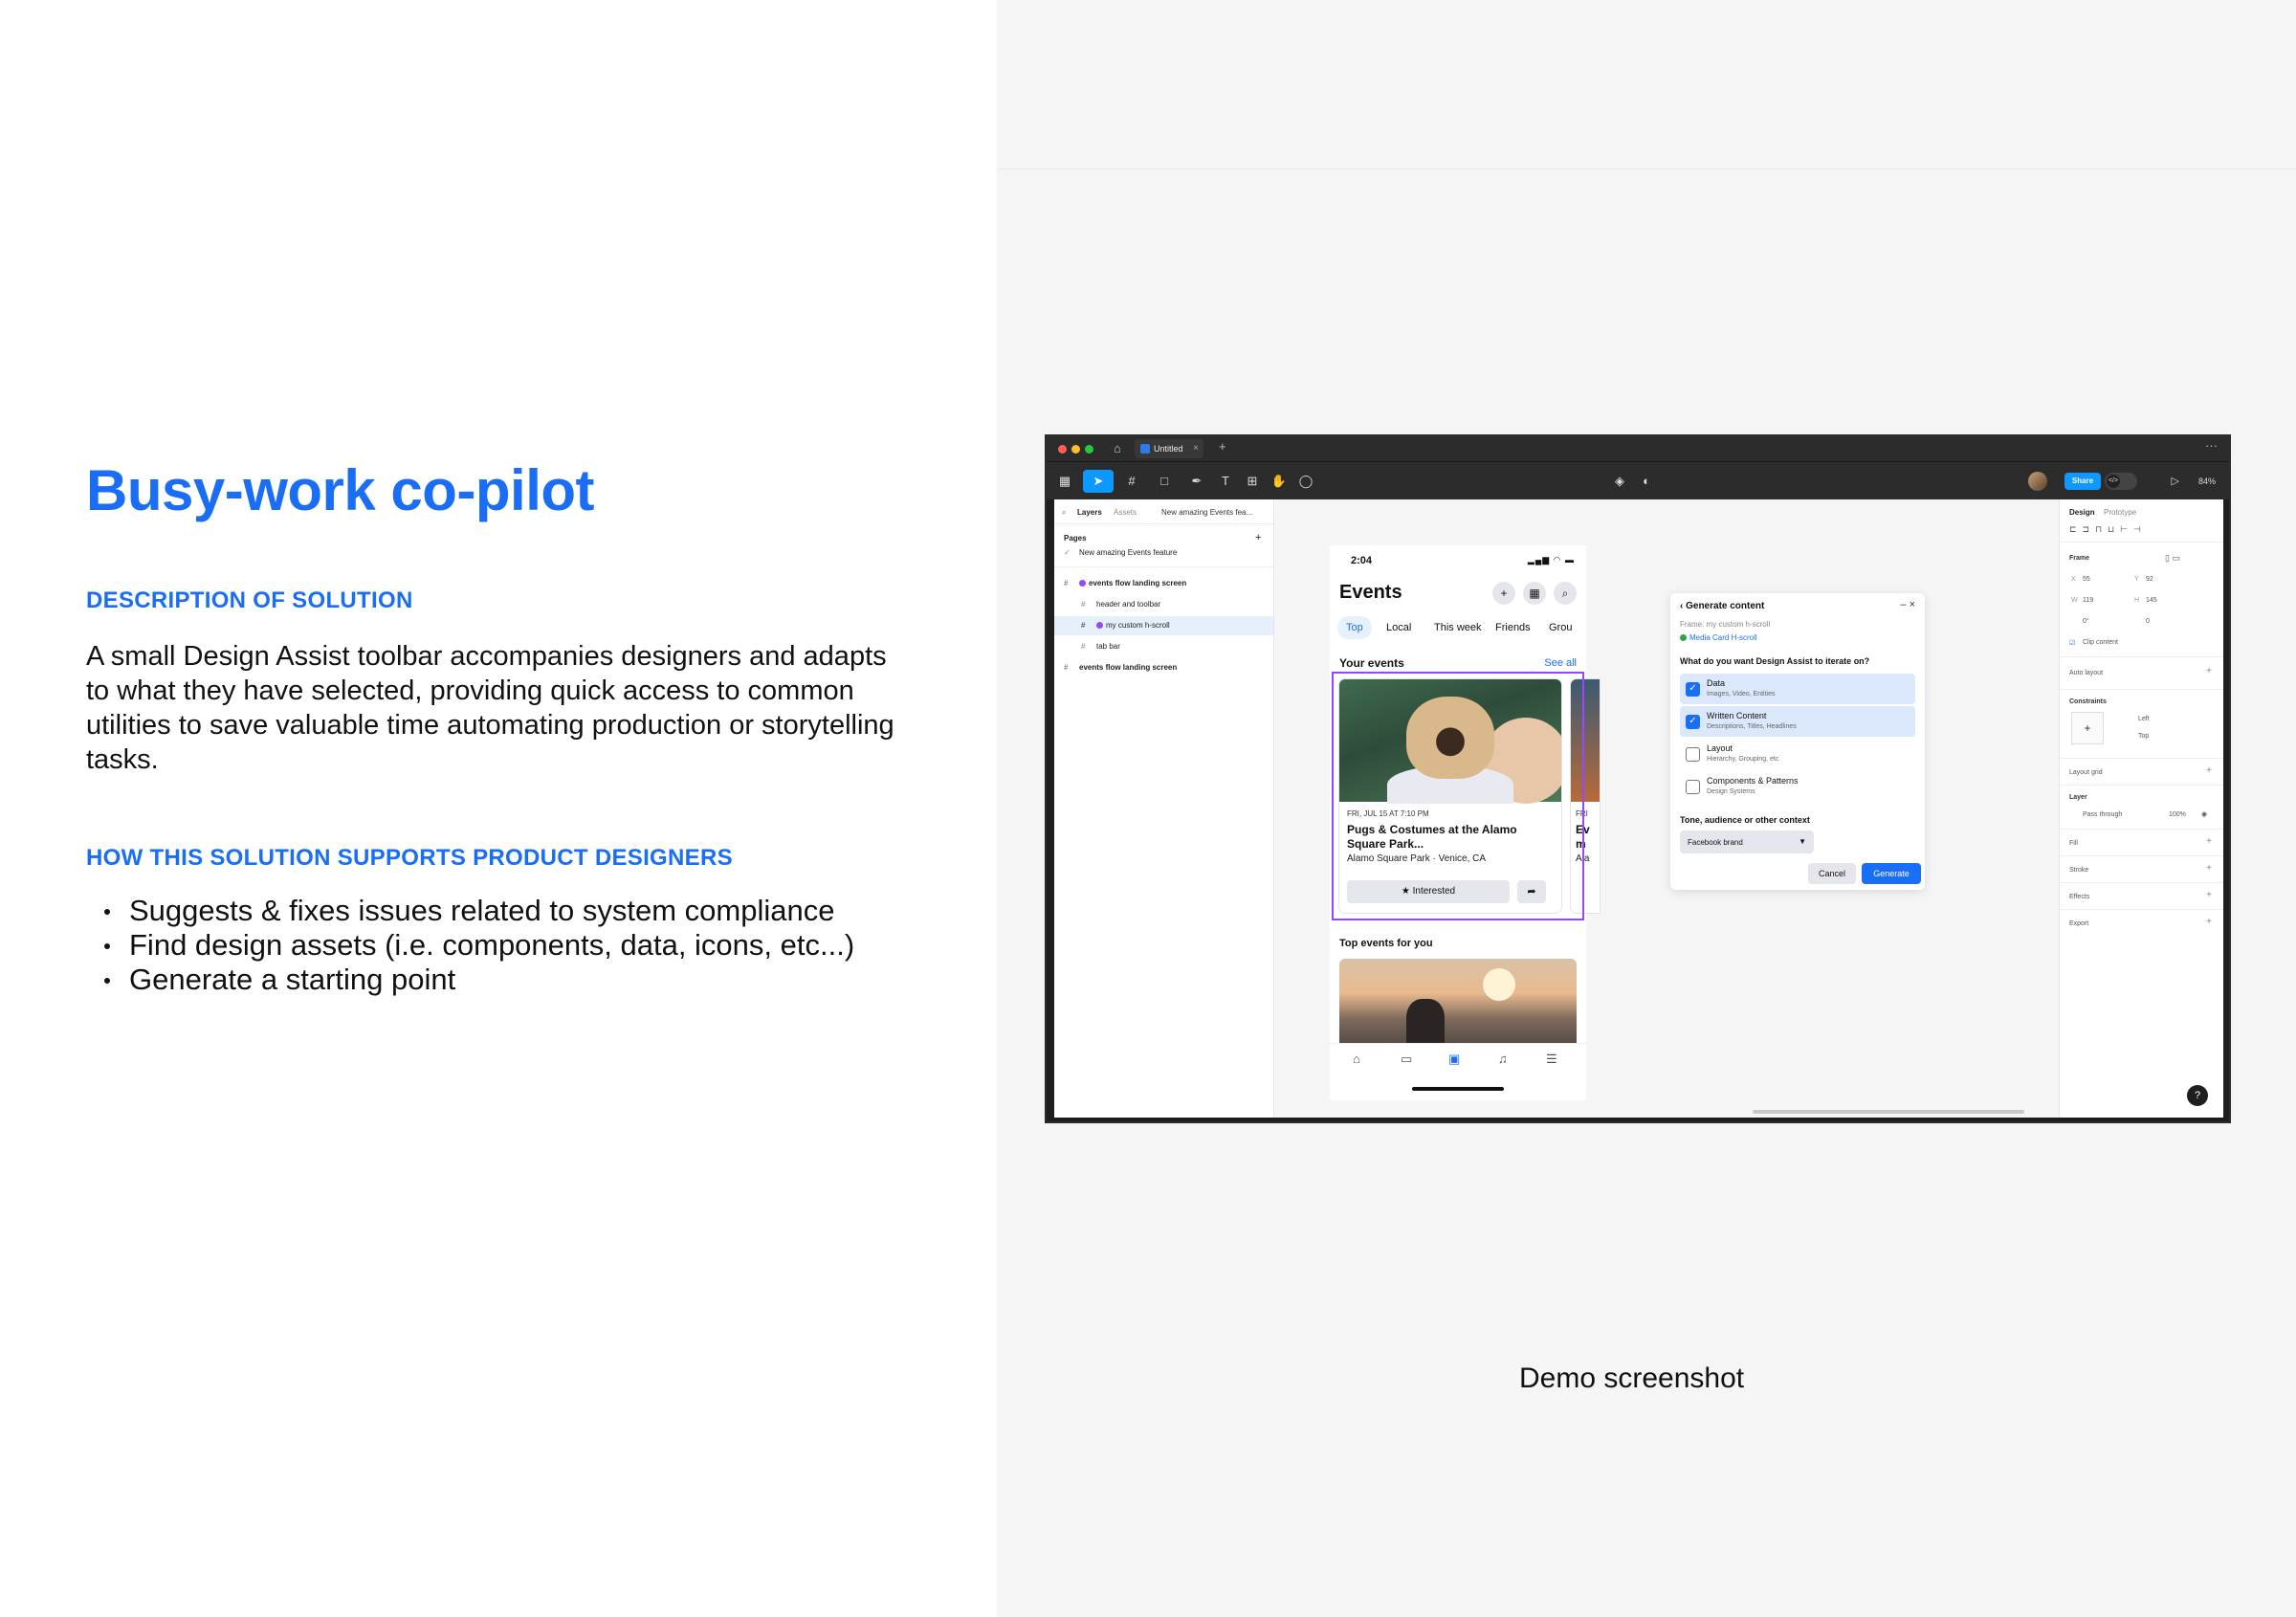  Describe the element at coordinates (1226, 481) in the screenshot. I see `text-tool-icon: T` at that location.